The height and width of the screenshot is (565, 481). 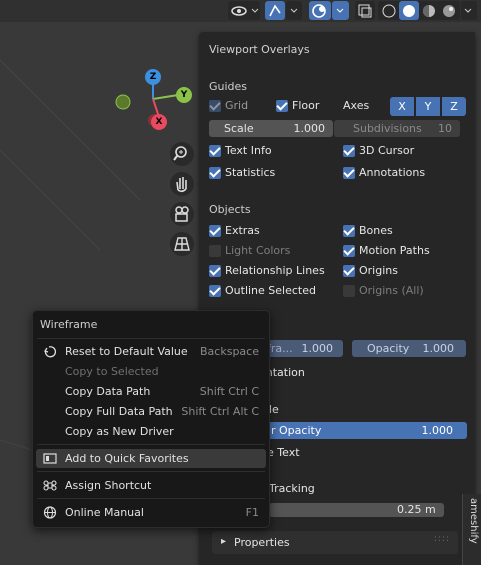 I want to click on menu-item-label: Reset to Default Value, so click(x=126, y=351).